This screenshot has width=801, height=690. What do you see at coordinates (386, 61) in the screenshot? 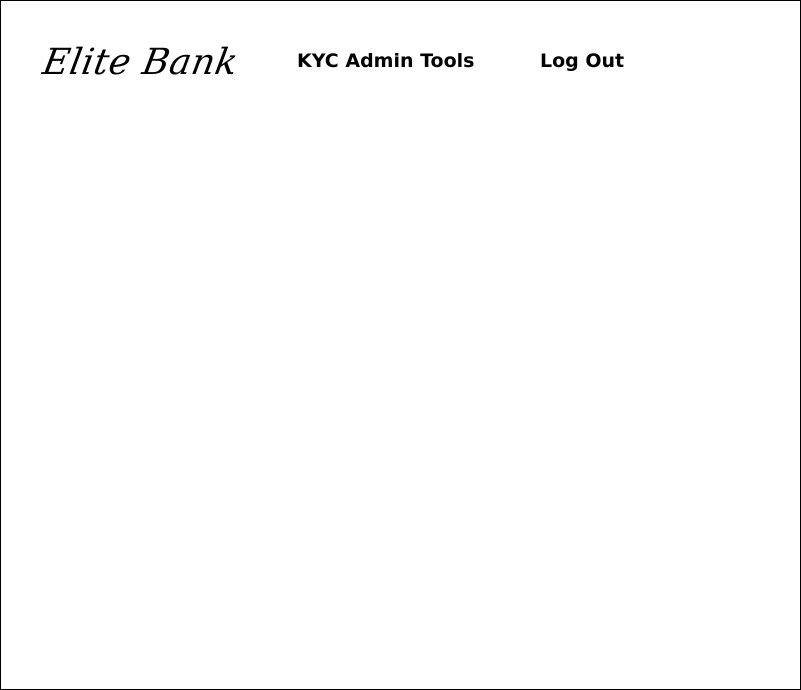
I see `nav-link-kyc-admin-tools: KYC Admin Tools` at bounding box center [386, 61].